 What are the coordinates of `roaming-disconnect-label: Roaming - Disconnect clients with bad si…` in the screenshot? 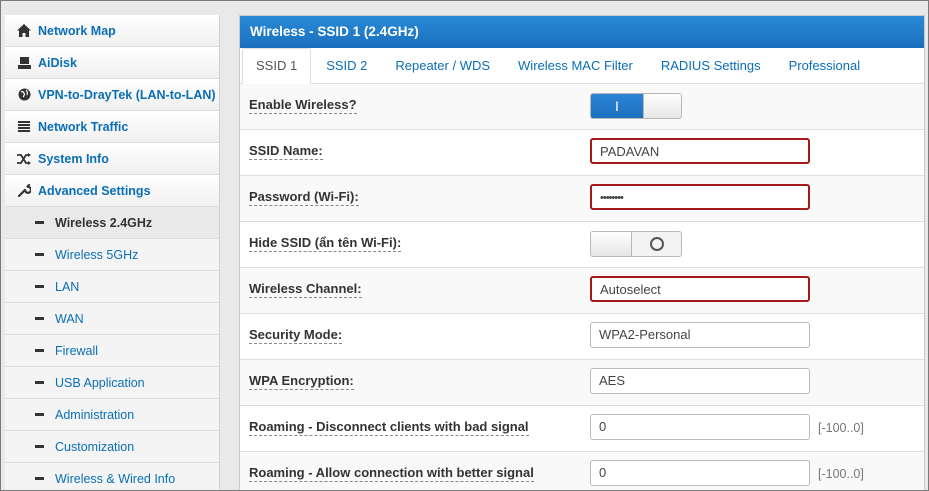 It's located at (389, 427).